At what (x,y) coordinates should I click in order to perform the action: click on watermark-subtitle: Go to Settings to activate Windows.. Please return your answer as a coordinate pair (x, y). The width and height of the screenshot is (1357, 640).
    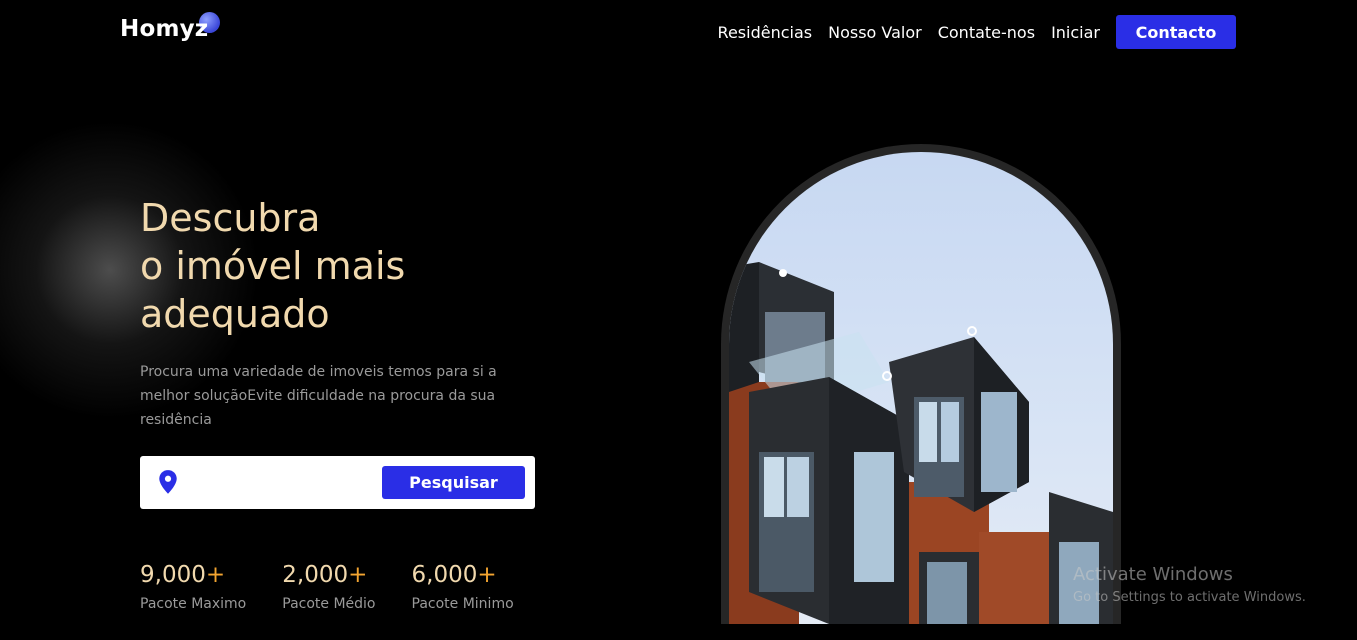
    Looking at the image, I should click on (1189, 597).